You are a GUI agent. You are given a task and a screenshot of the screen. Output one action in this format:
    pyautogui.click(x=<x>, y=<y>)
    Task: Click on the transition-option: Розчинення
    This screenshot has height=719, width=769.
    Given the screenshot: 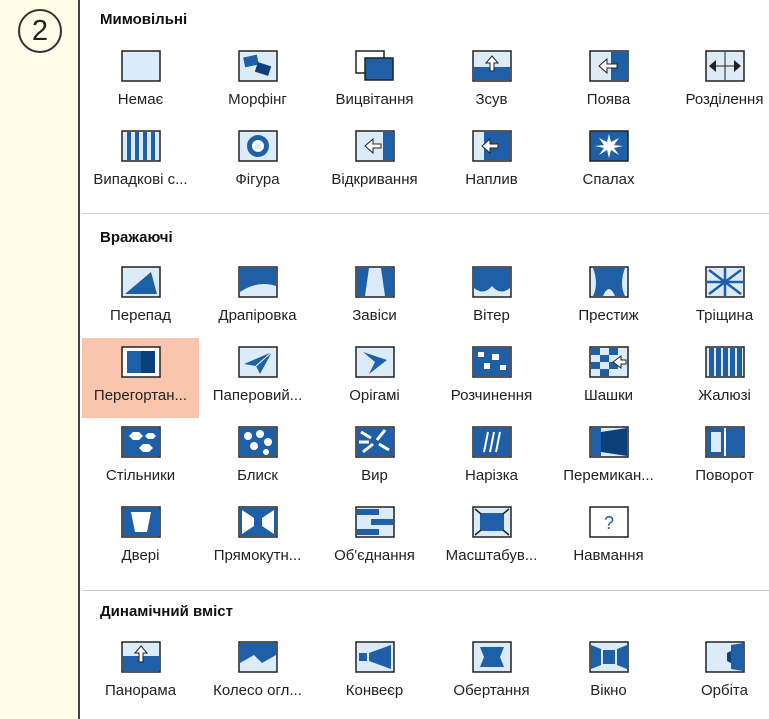 What is the action you would take?
    pyautogui.click(x=491, y=378)
    